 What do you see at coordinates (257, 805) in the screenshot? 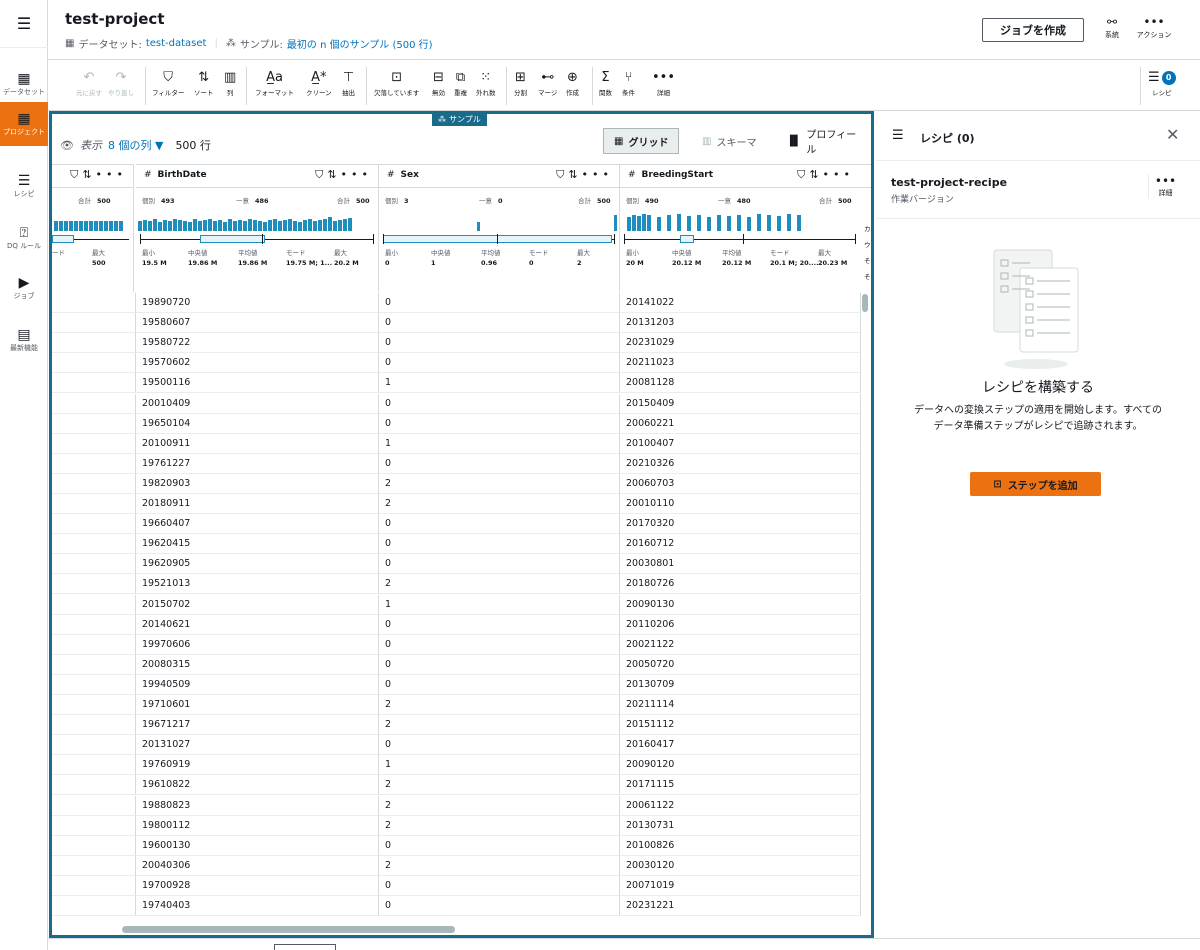
I see `table-cell: 19880823` at bounding box center [257, 805].